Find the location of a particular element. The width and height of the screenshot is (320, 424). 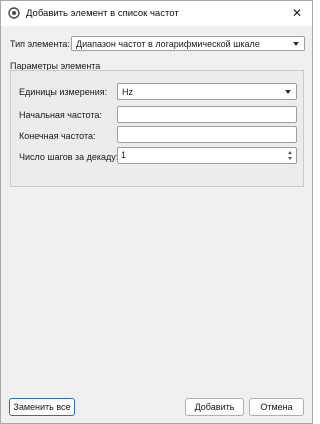

start-freq-label: Начальная частота: is located at coordinates (60, 115).